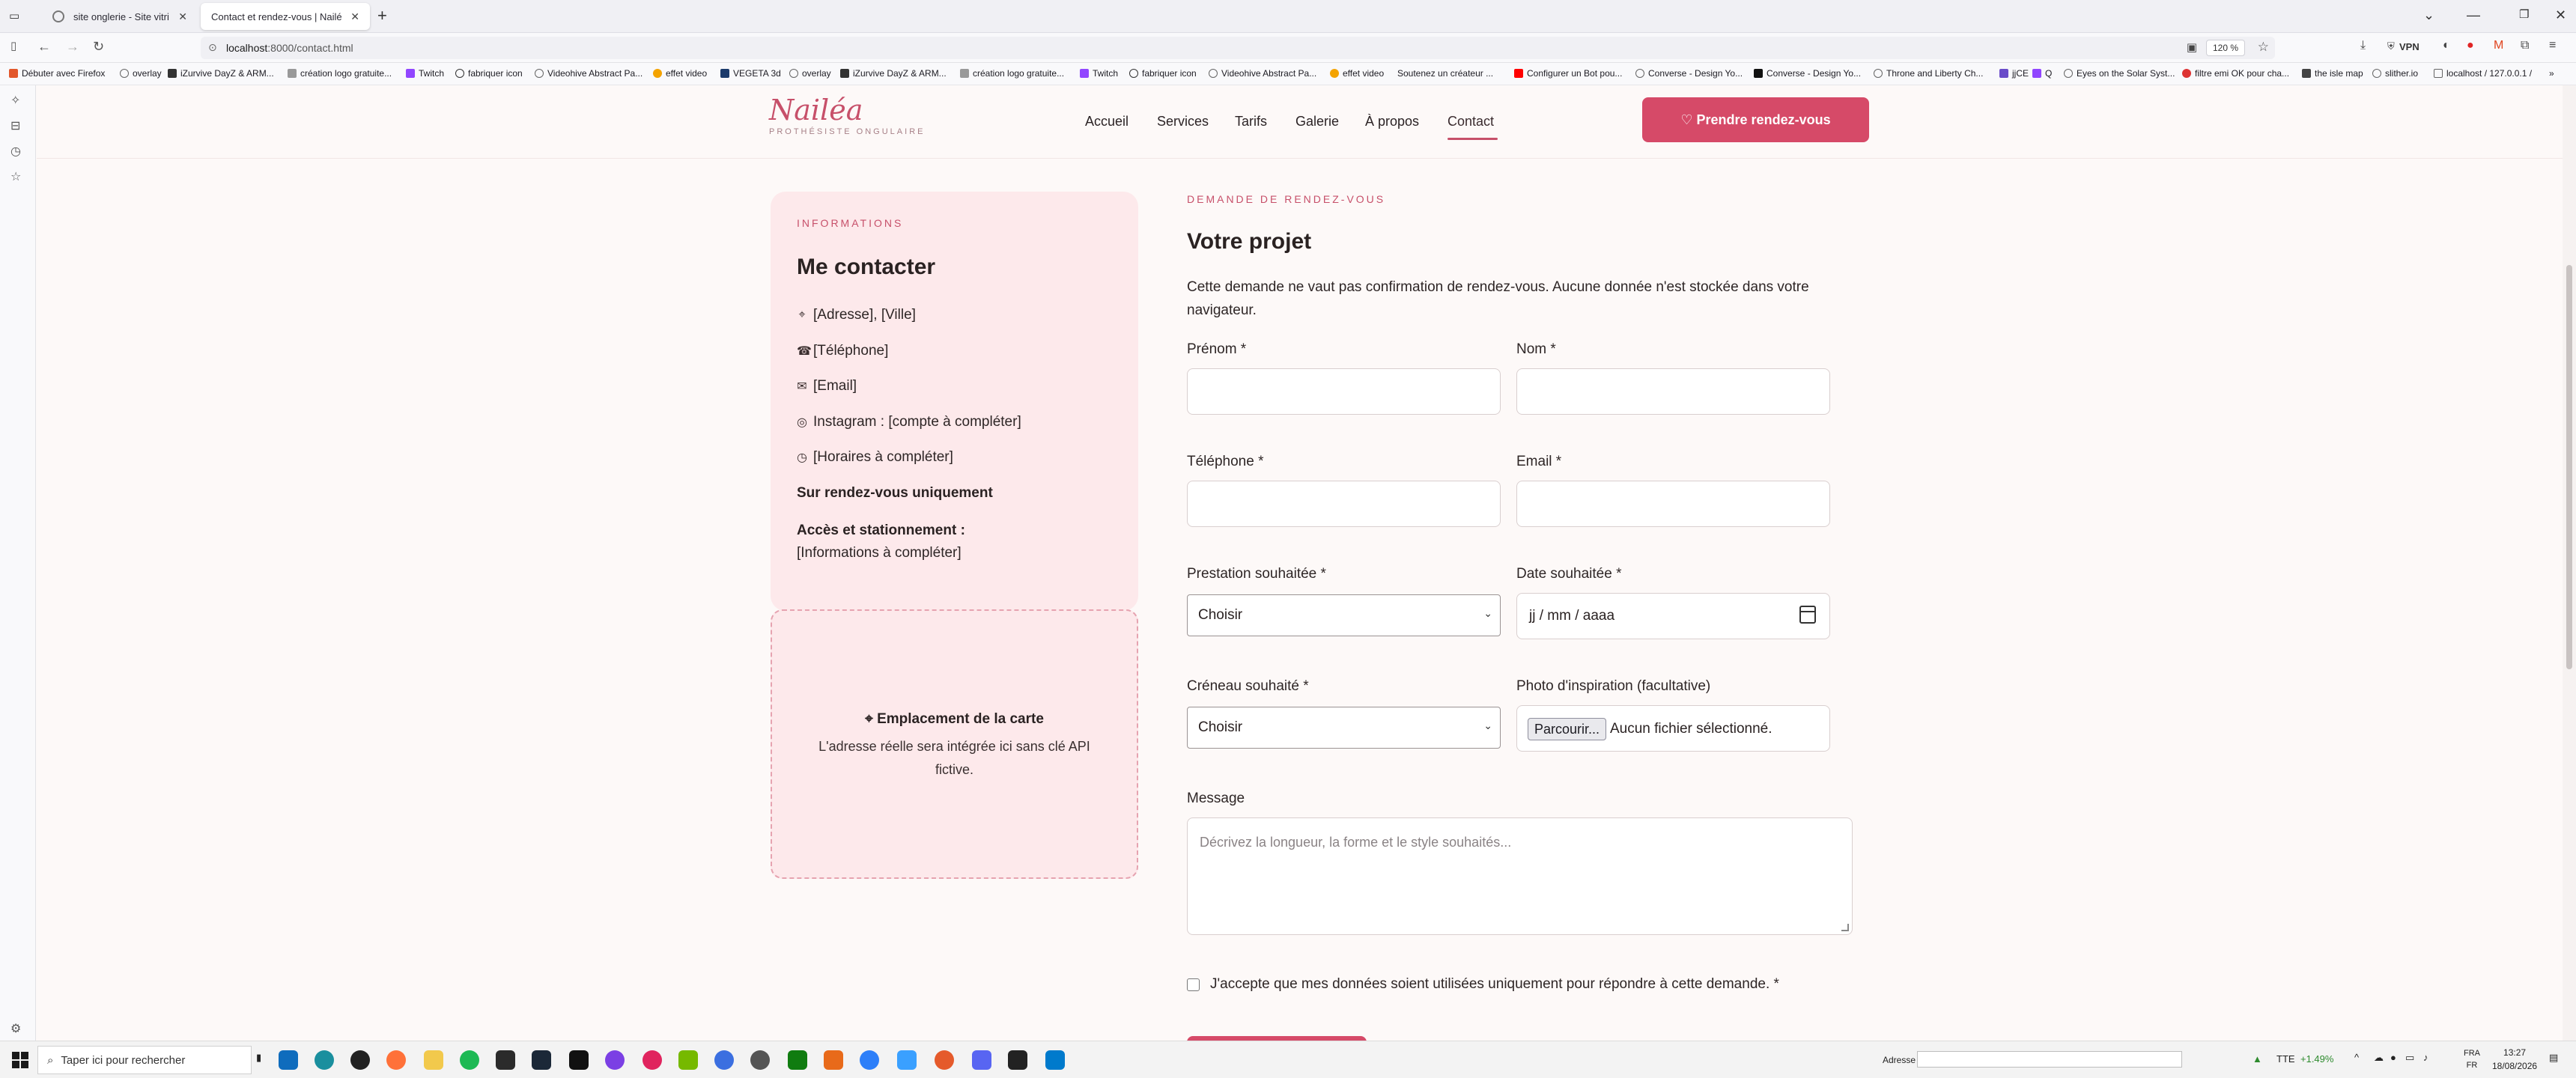 This screenshot has height=1078, width=2576. Describe the element at coordinates (360, 1060) in the screenshot. I see `chatgpt-icon` at that location.